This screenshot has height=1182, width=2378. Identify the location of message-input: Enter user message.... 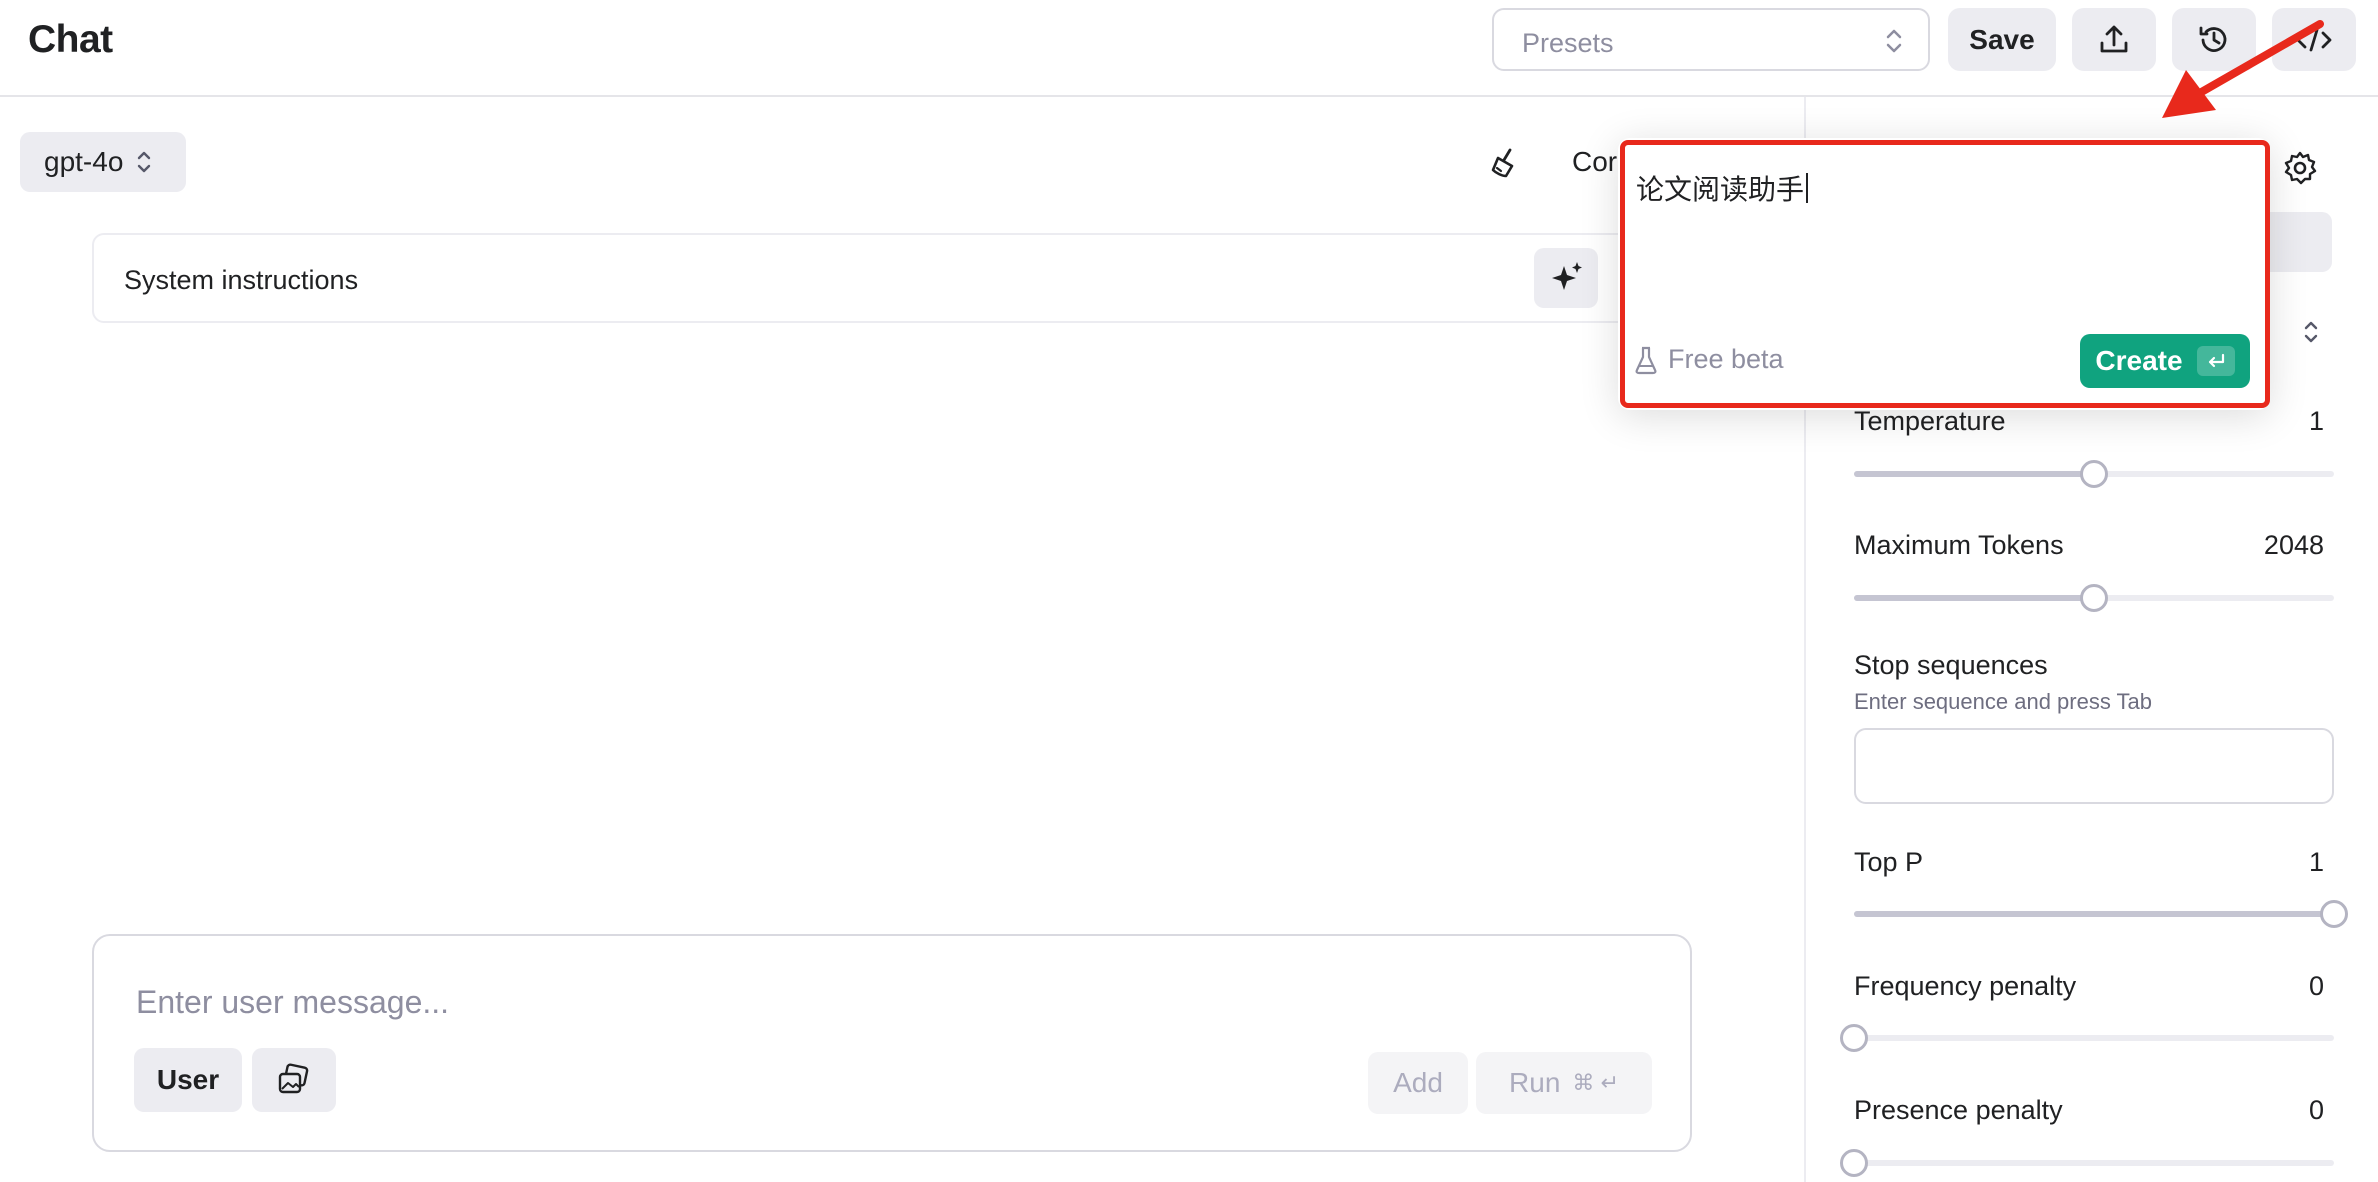
(292, 1002).